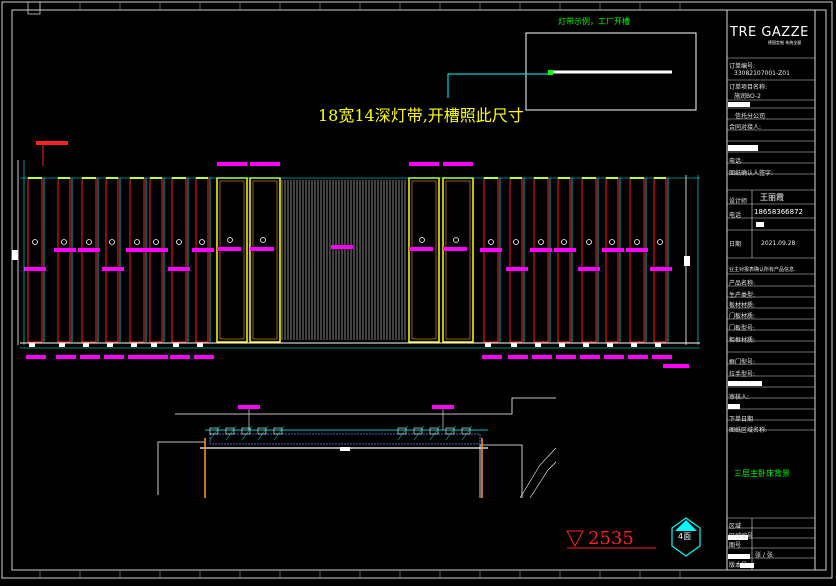 This screenshot has height=586, width=836. What do you see at coordinates (762, 73) in the screenshot?
I see `order-no: 33082107001-Z01` at bounding box center [762, 73].